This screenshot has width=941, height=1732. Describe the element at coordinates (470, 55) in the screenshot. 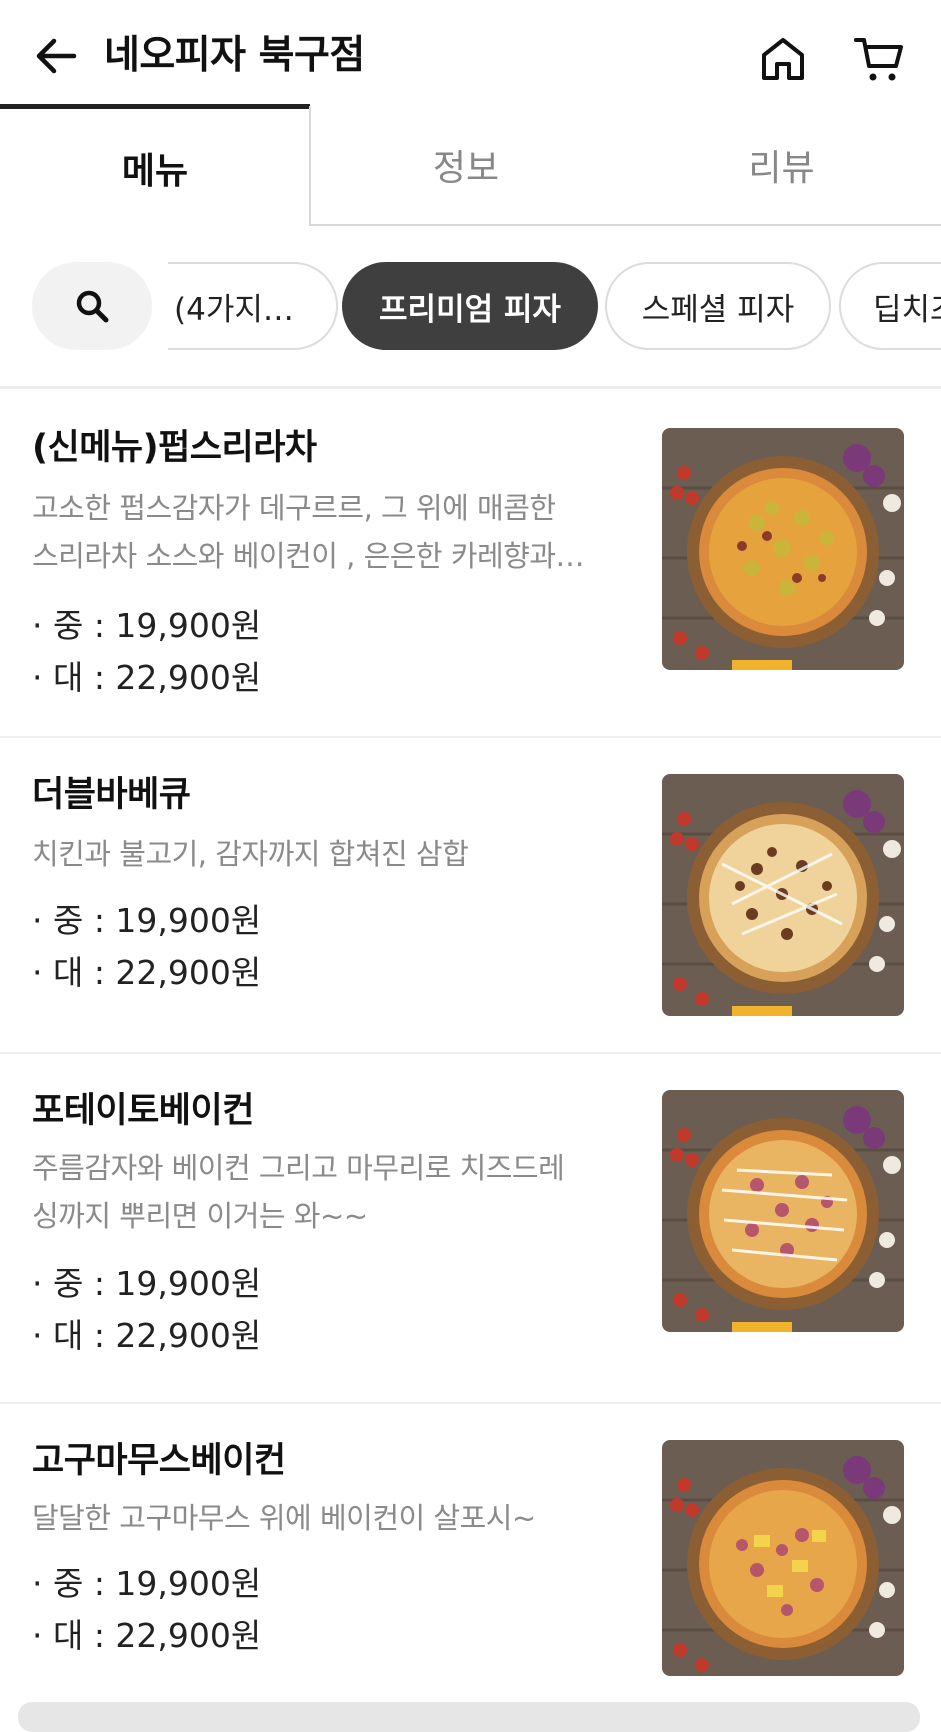

I see `top-app-bar: 네오피자 북구점` at that location.